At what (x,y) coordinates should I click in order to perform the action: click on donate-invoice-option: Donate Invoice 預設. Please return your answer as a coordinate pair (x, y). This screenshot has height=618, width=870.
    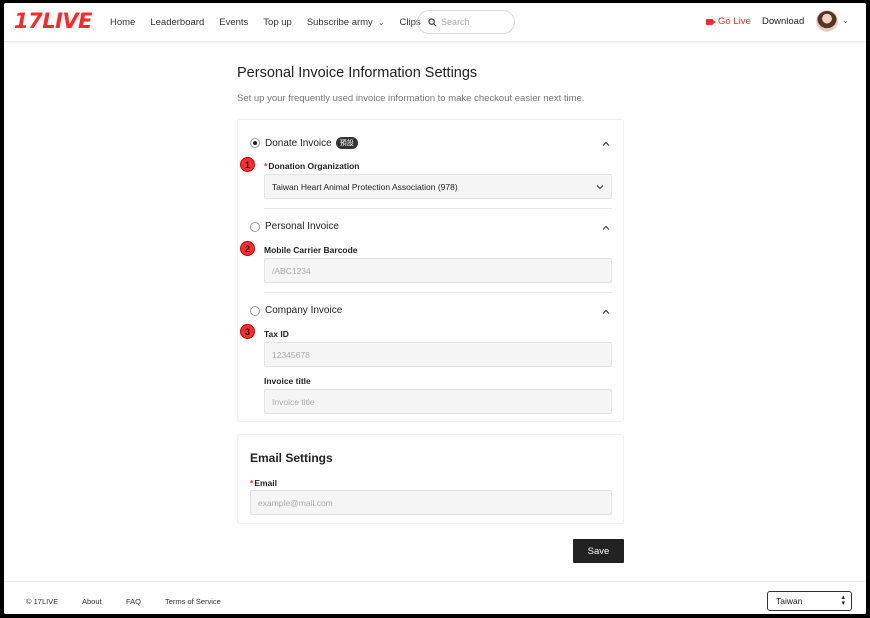
    Looking at the image, I should click on (304, 143).